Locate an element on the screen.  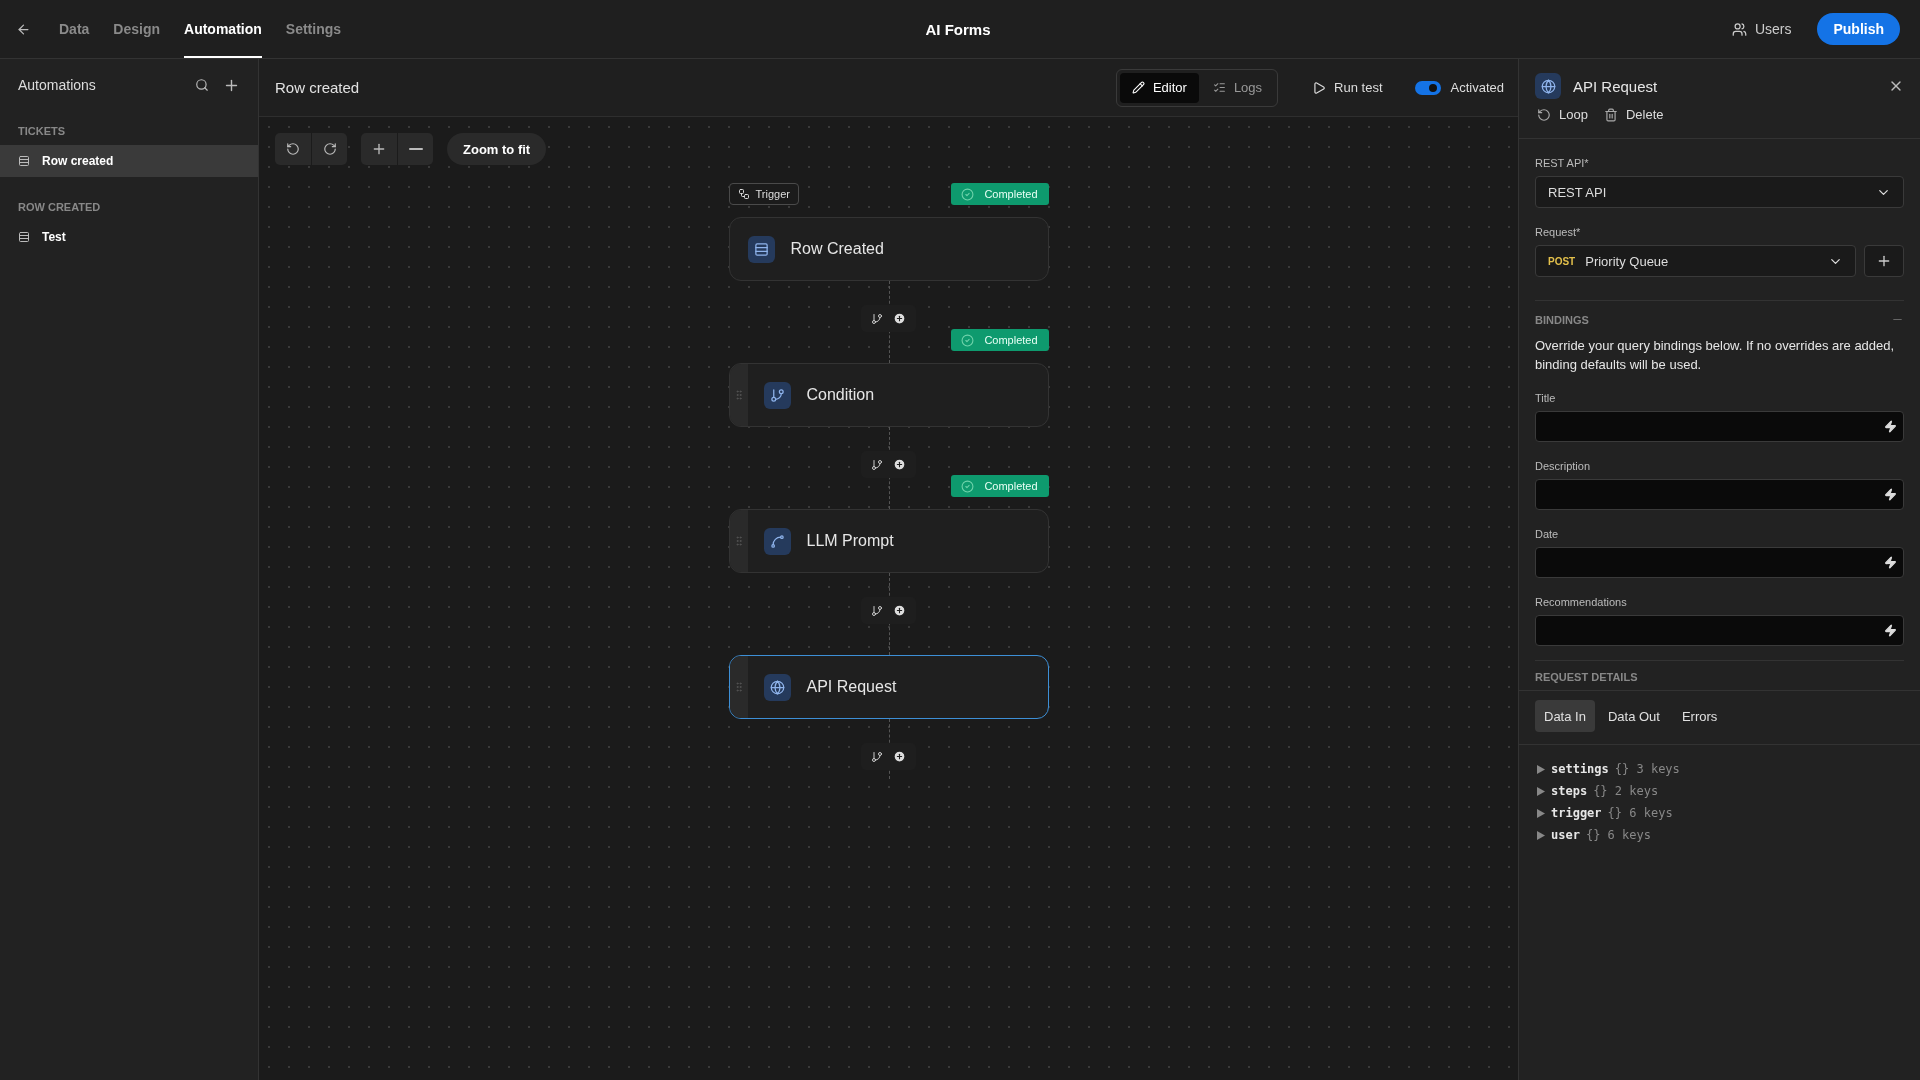
field-label: Title is located at coordinates (1546, 398).